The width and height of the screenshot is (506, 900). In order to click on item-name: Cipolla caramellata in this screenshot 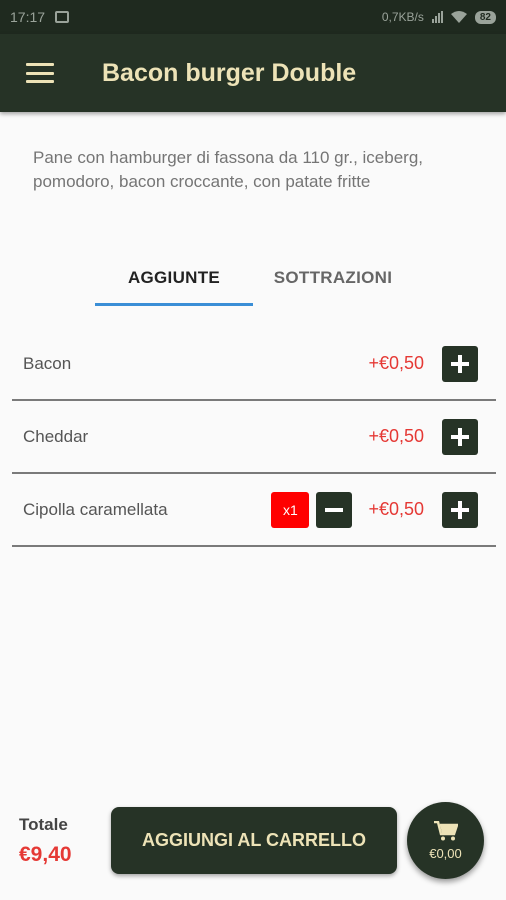, I will do `click(95, 509)`.